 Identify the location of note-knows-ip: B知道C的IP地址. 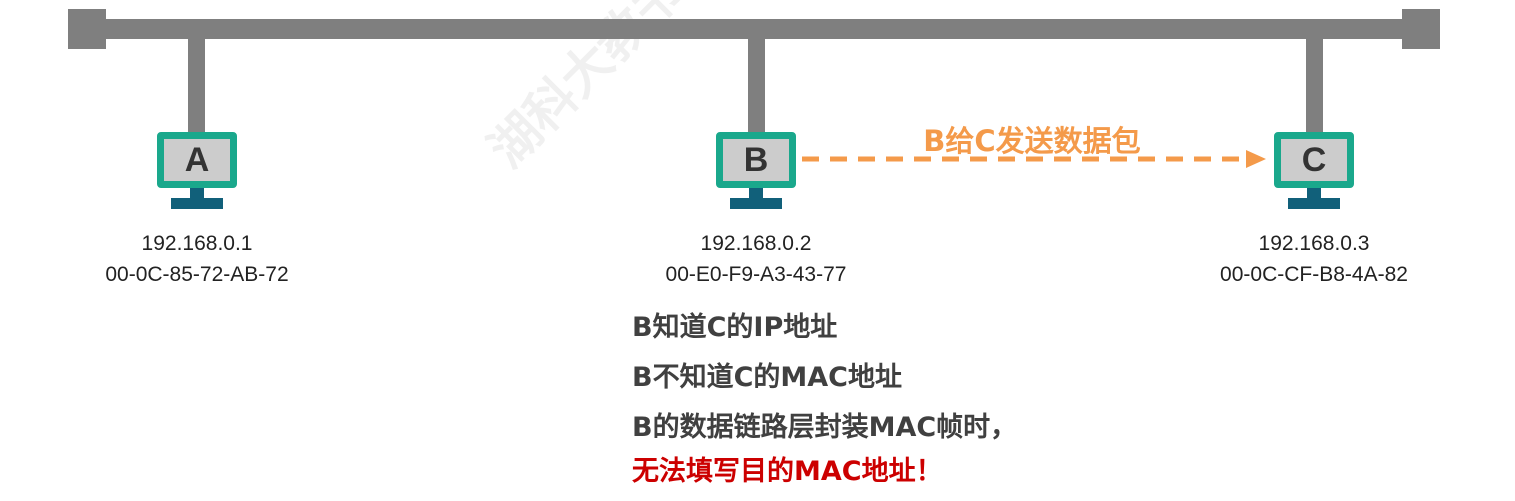
(735, 327).